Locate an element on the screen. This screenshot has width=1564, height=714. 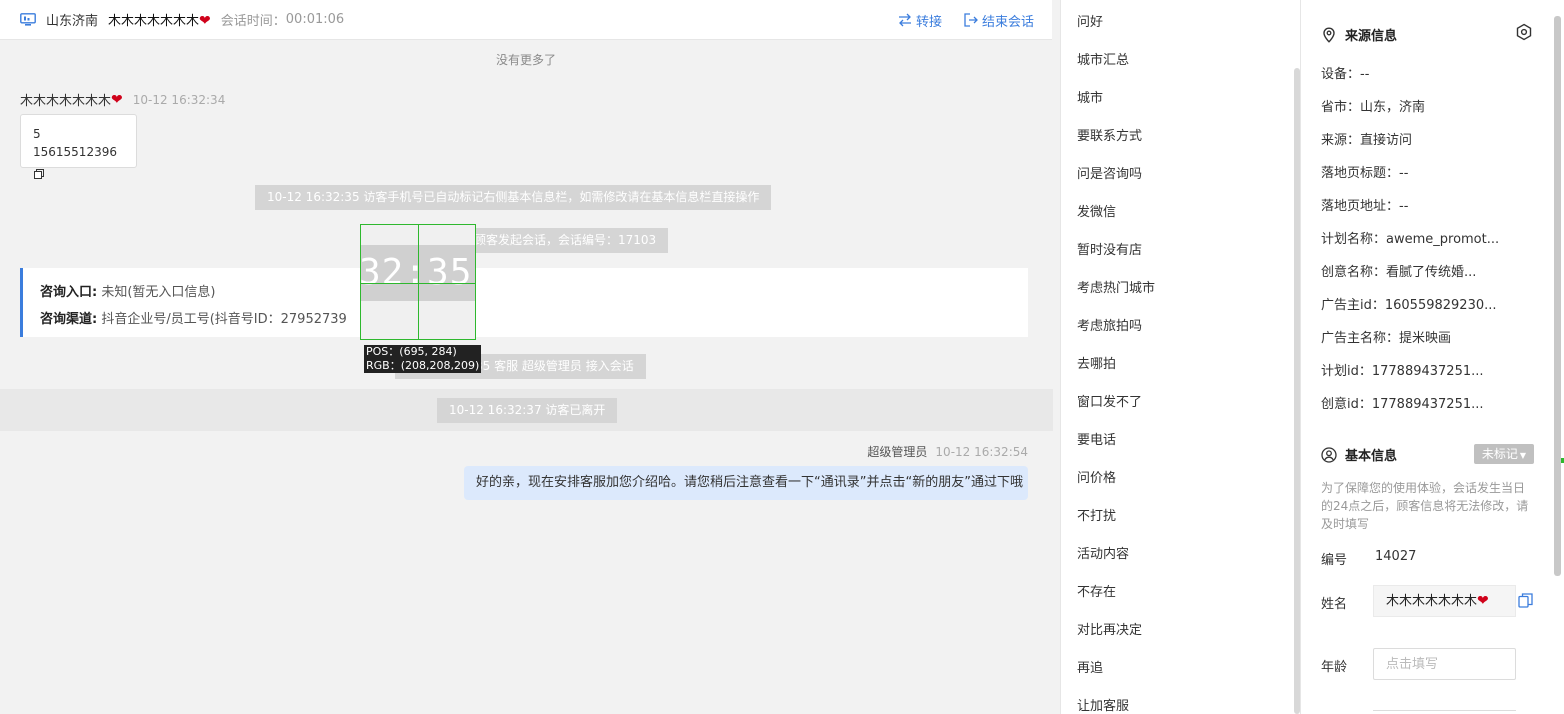
system-message: 10-12 16:32:37 访客已离开 is located at coordinates (527, 410).